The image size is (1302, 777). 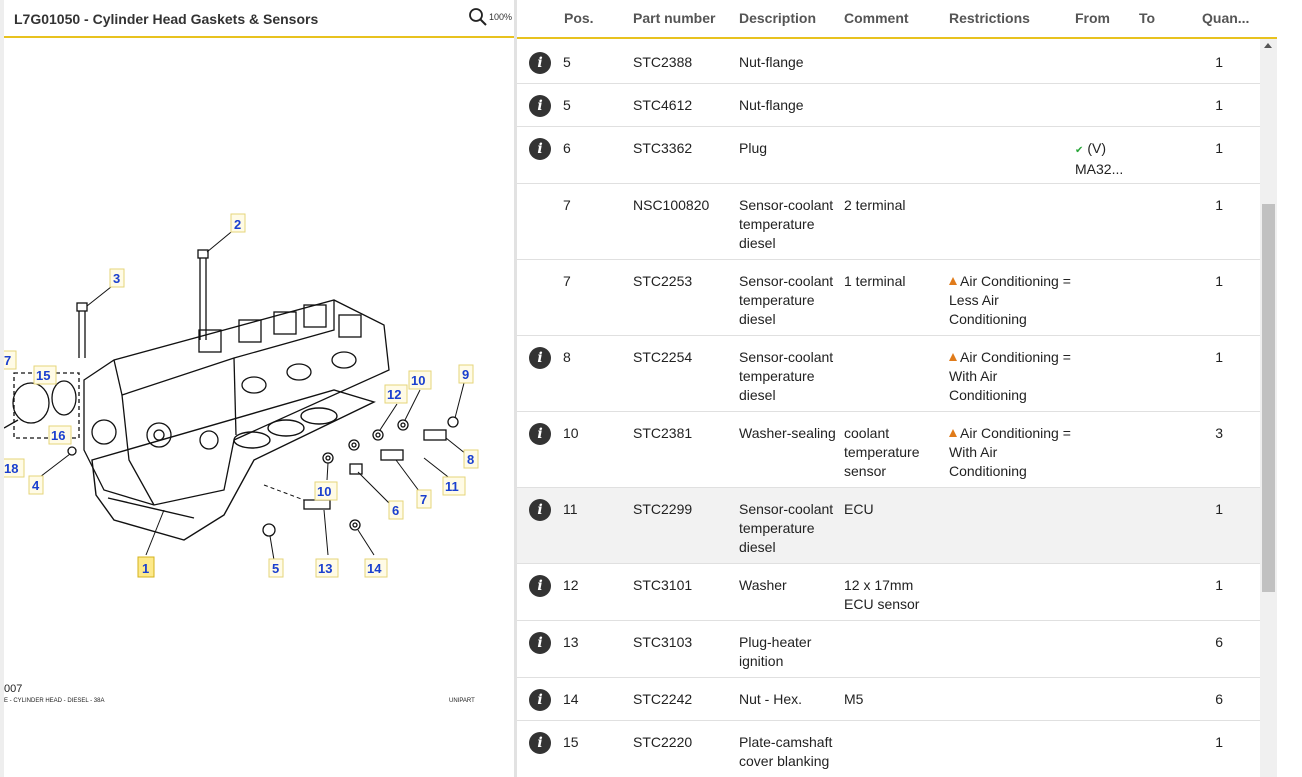 I want to click on cylinder-head-shape, so click(x=236, y=402).